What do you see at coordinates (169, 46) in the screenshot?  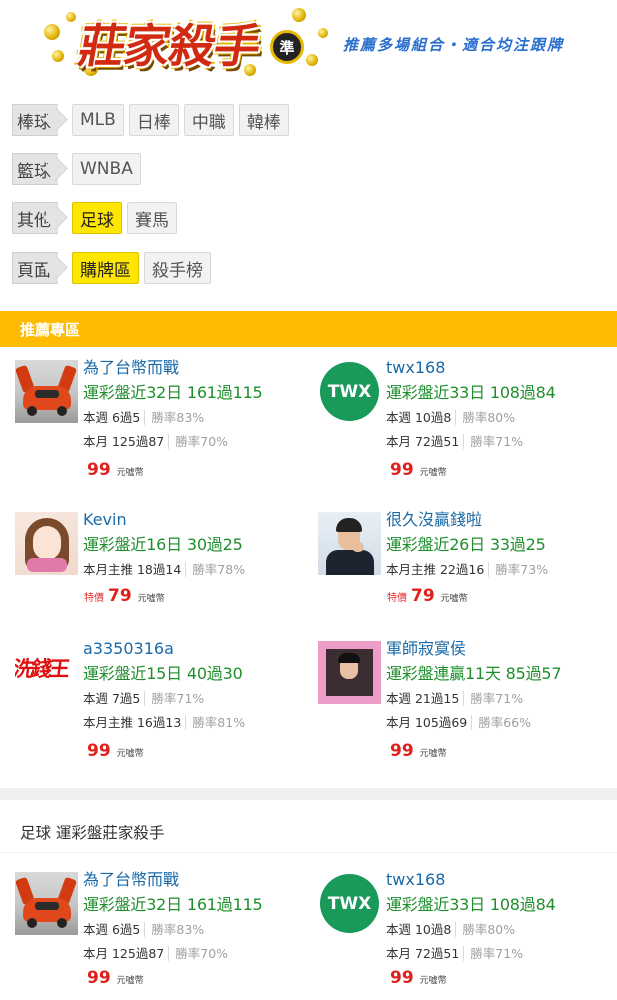 I see `logo-text: 莊家殺手` at bounding box center [169, 46].